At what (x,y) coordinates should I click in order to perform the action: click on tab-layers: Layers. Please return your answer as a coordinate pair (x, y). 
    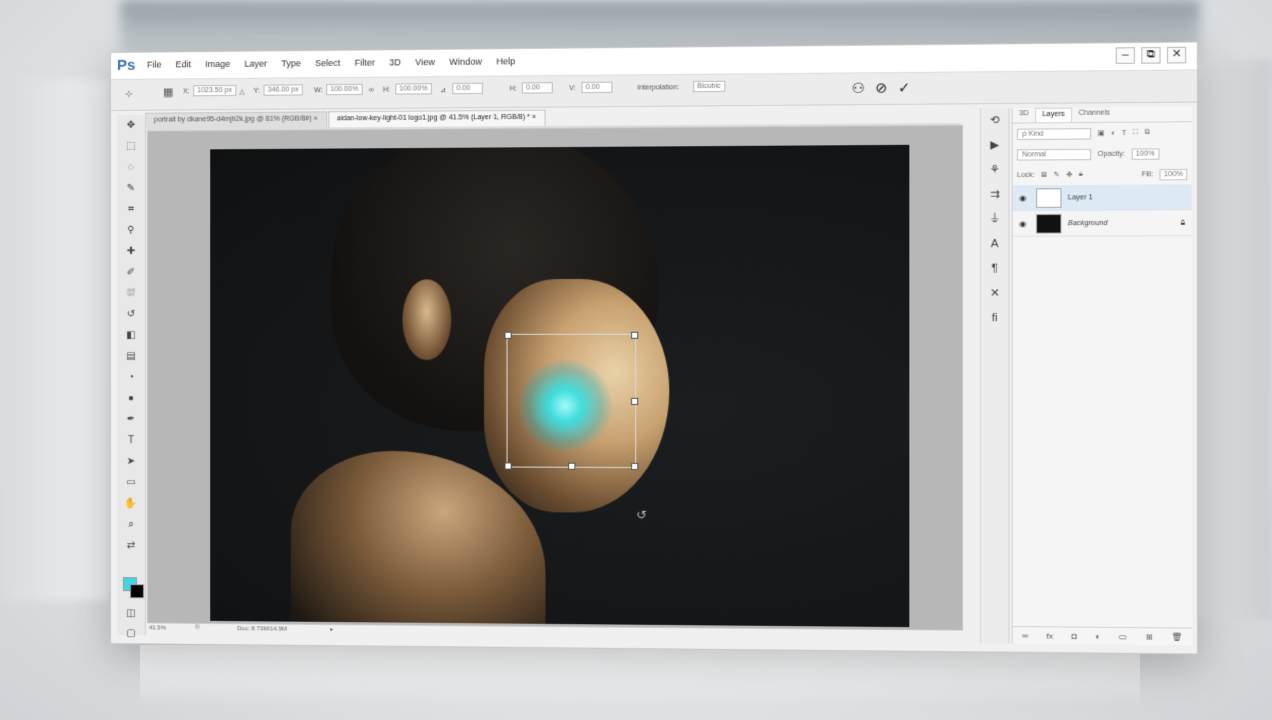
    Looking at the image, I should click on (1053, 115).